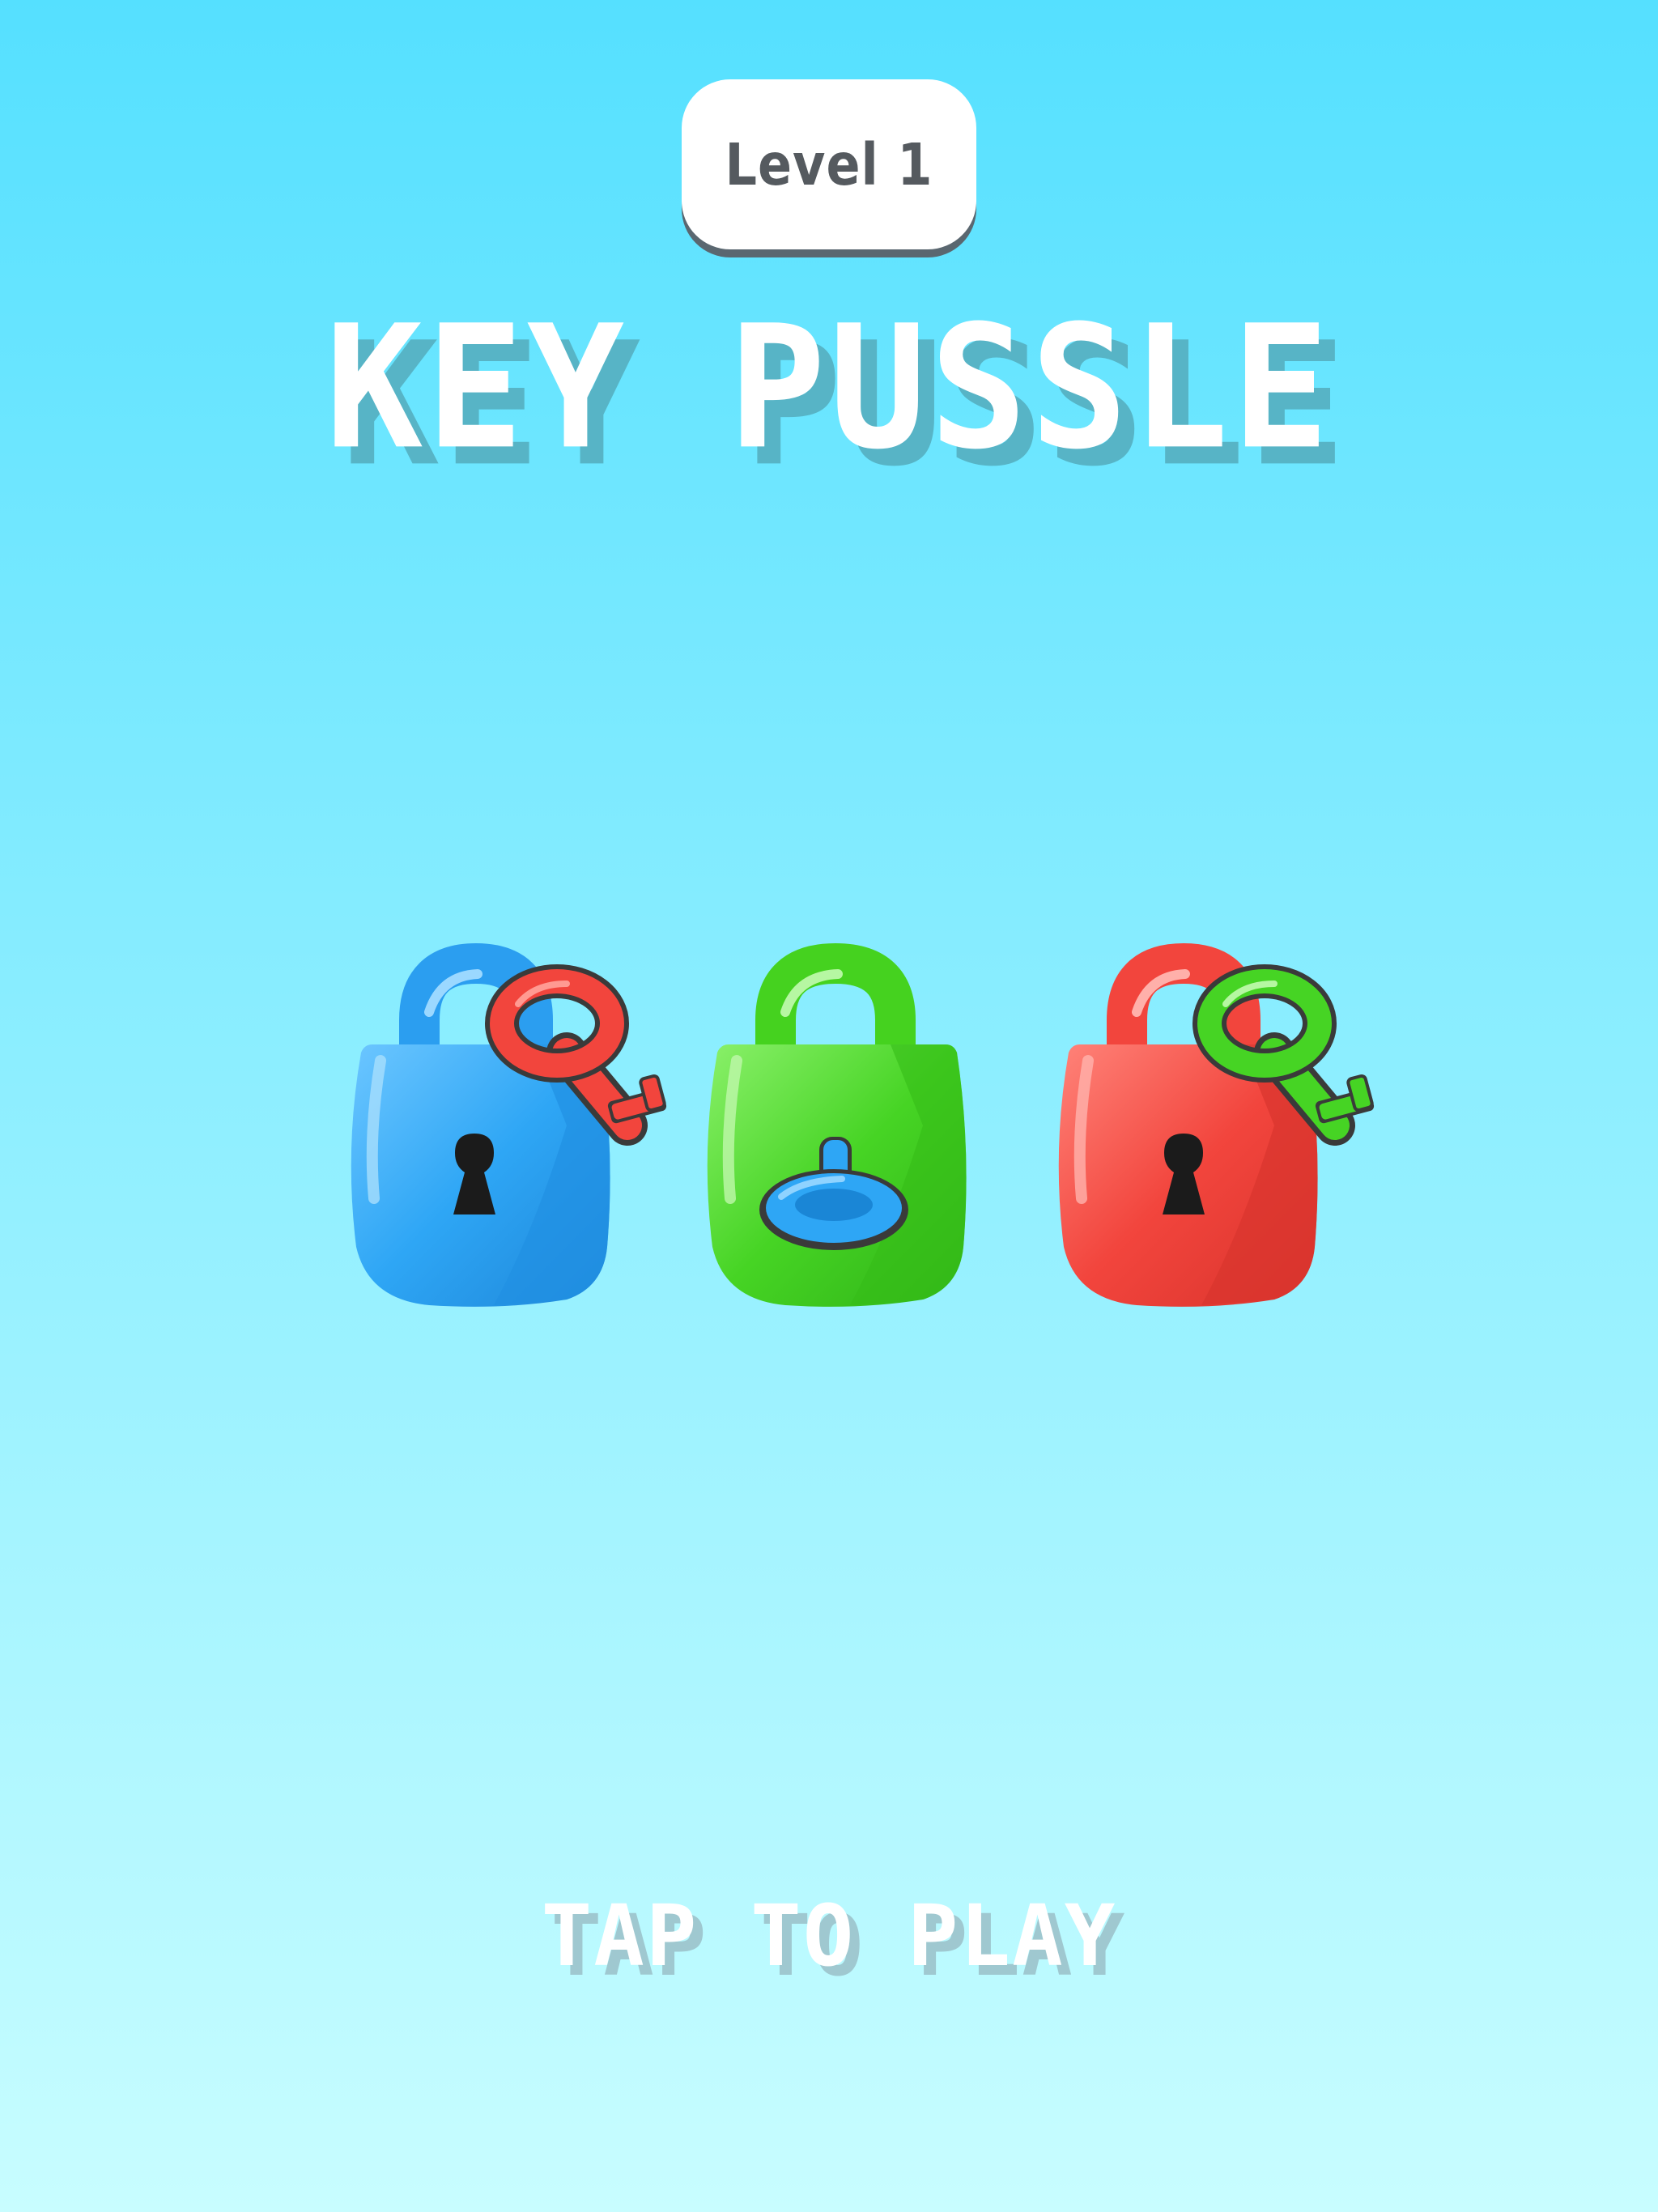 The image size is (1658, 2212). I want to click on blue-padlock, so click(509, 1124).